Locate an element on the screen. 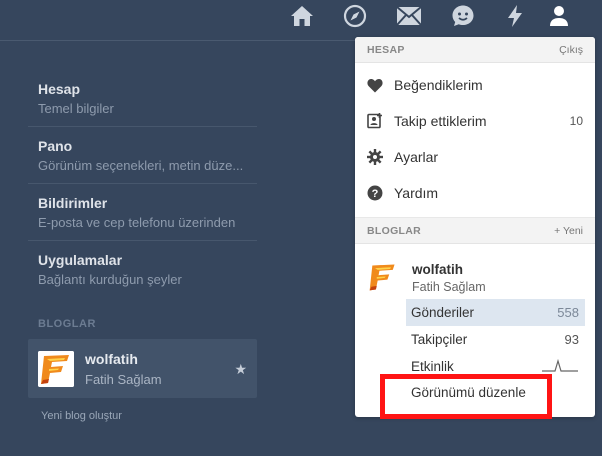  help-icon: ? is located at coordinates (375, 193).